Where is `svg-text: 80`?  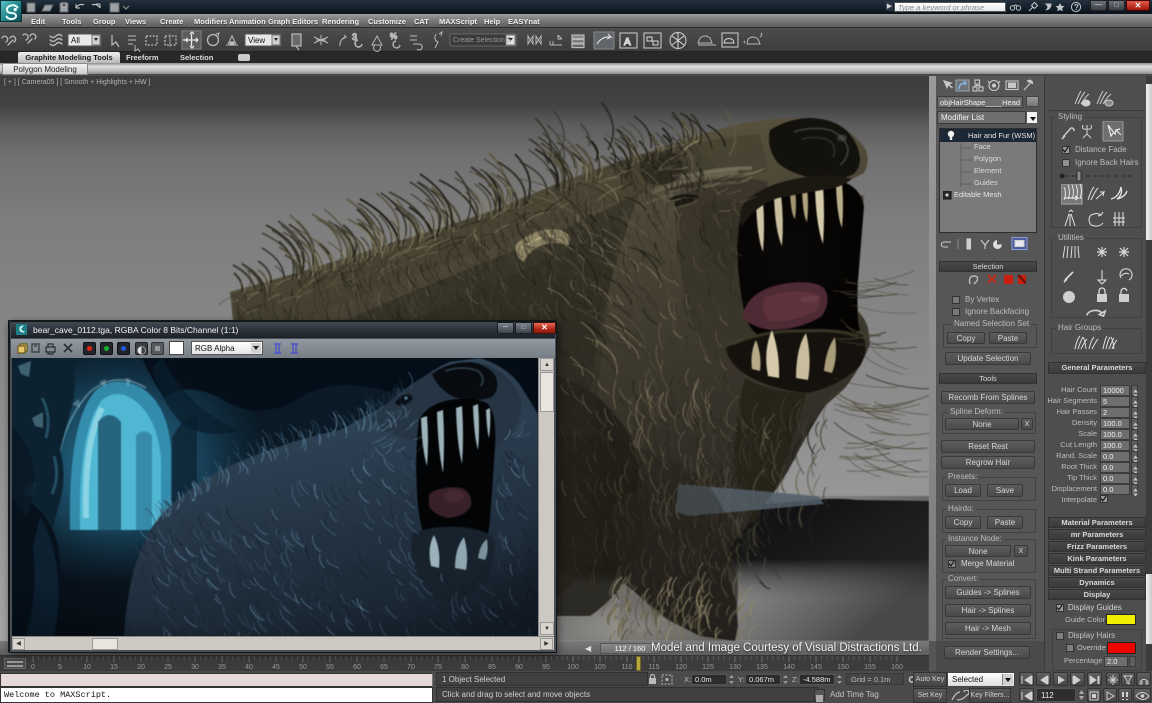 svg-text: 80 is located at coordinates (465, 667).